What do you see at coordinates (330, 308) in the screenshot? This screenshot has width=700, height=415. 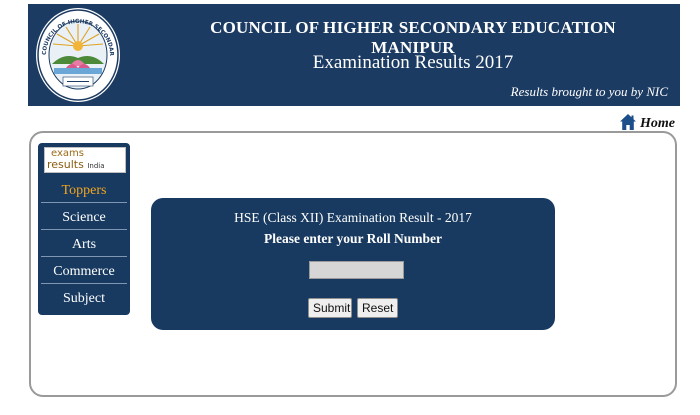 I see `submit-button: Submit` at bounding box center [330, 308].